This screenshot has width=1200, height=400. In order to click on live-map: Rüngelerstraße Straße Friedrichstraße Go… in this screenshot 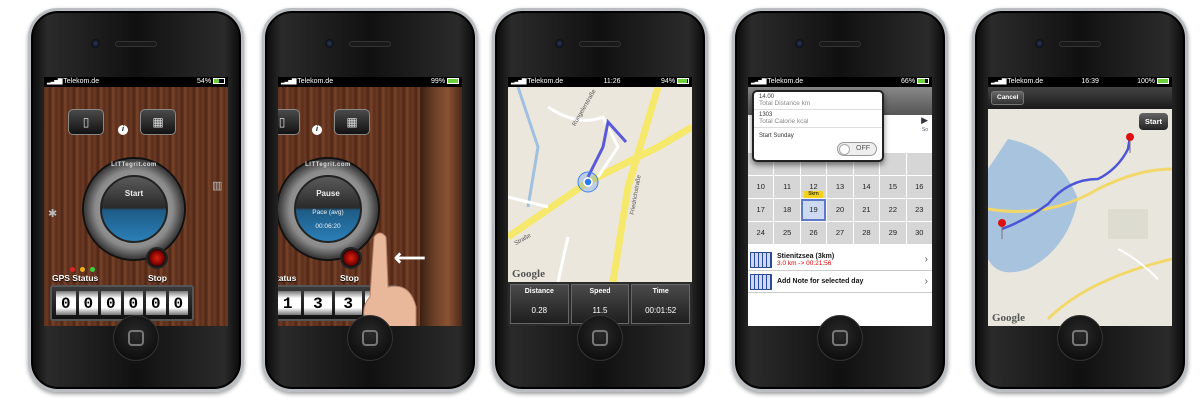, I will do `click(600, 184)`.